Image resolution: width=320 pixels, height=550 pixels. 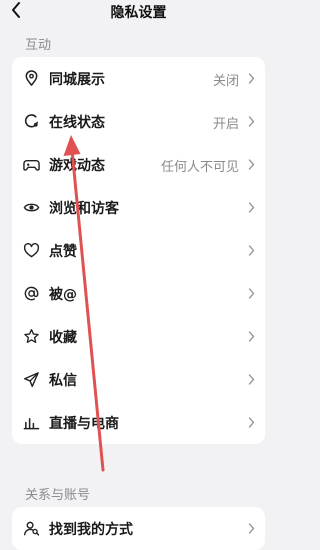 What do you see at coordinates (63, 252) in the screenshot?
I see `setting-label: 点赞` at bounding box center [63, 252].